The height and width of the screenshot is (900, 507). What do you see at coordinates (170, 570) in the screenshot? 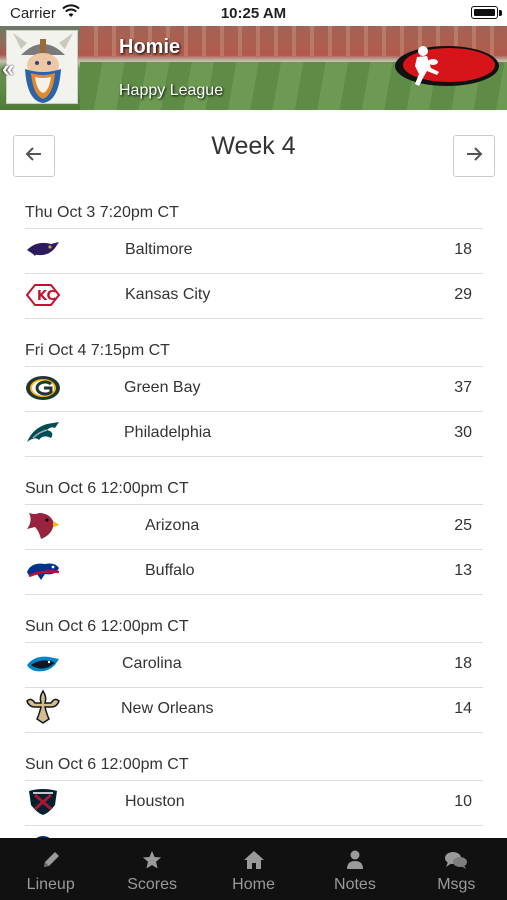
I see `team-name-label: Buffalo` at bounding box center [170, 570].